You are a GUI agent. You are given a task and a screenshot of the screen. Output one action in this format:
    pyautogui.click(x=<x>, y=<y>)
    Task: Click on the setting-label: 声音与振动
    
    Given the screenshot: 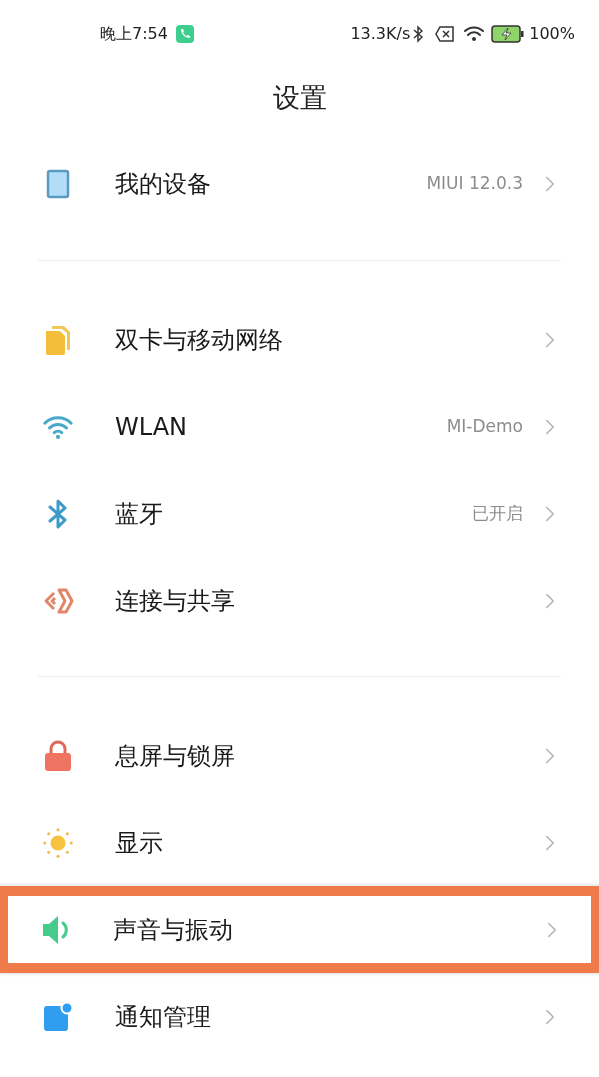 What is the action you would take?
    pyautogui.click(x=173, y=930)
    